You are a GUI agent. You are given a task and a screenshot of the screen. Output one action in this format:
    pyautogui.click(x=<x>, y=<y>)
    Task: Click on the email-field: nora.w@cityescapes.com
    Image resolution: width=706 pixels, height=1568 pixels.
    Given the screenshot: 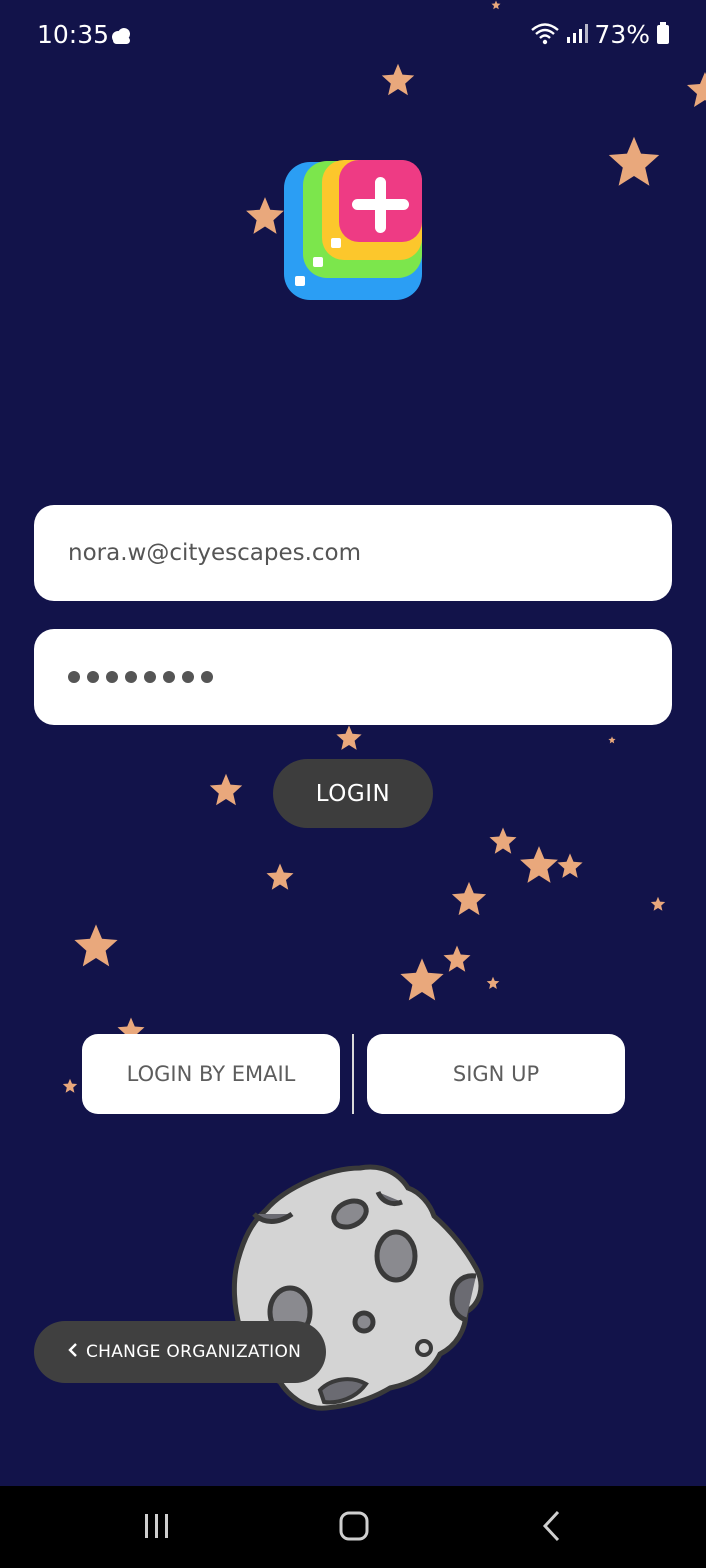 What is the action you would take?
    pyautogui.click(x=353, y=553)
    